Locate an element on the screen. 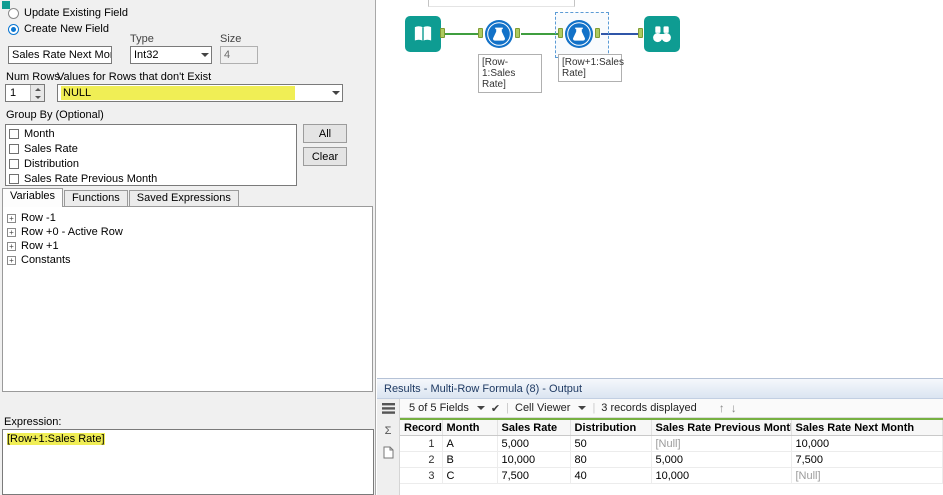  record-number-cell: 1 is located at coordinates (421, 443).